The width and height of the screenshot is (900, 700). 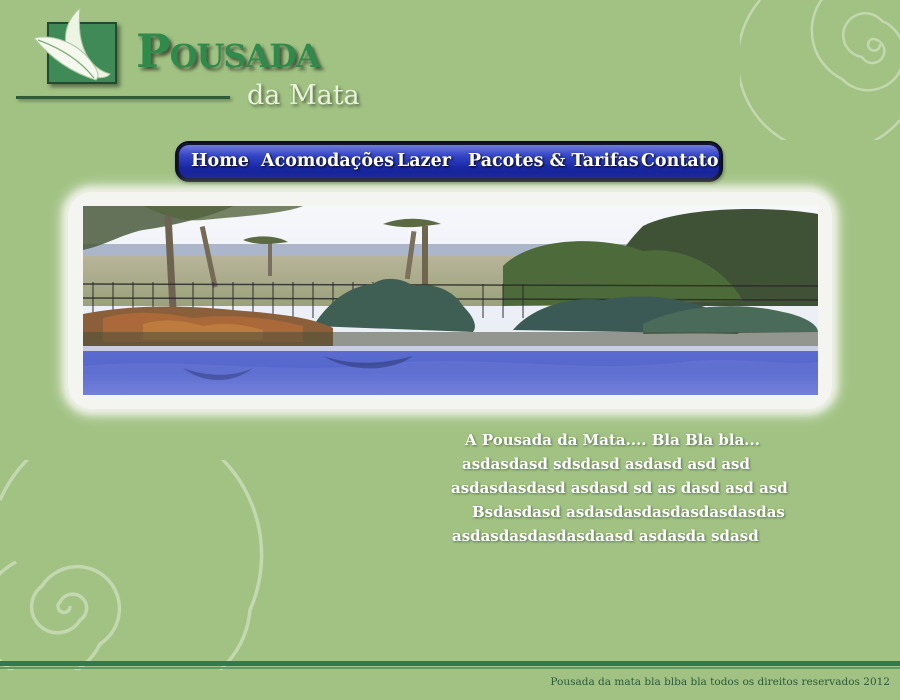 I want to click on intro-line: Bsdasdasd asdasdasdasdasdasdasdas, so click(x=628, y=512).